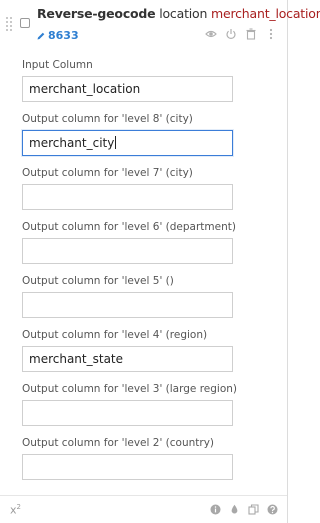  I want to click on step-count-value: 8633, so click(63, 35).